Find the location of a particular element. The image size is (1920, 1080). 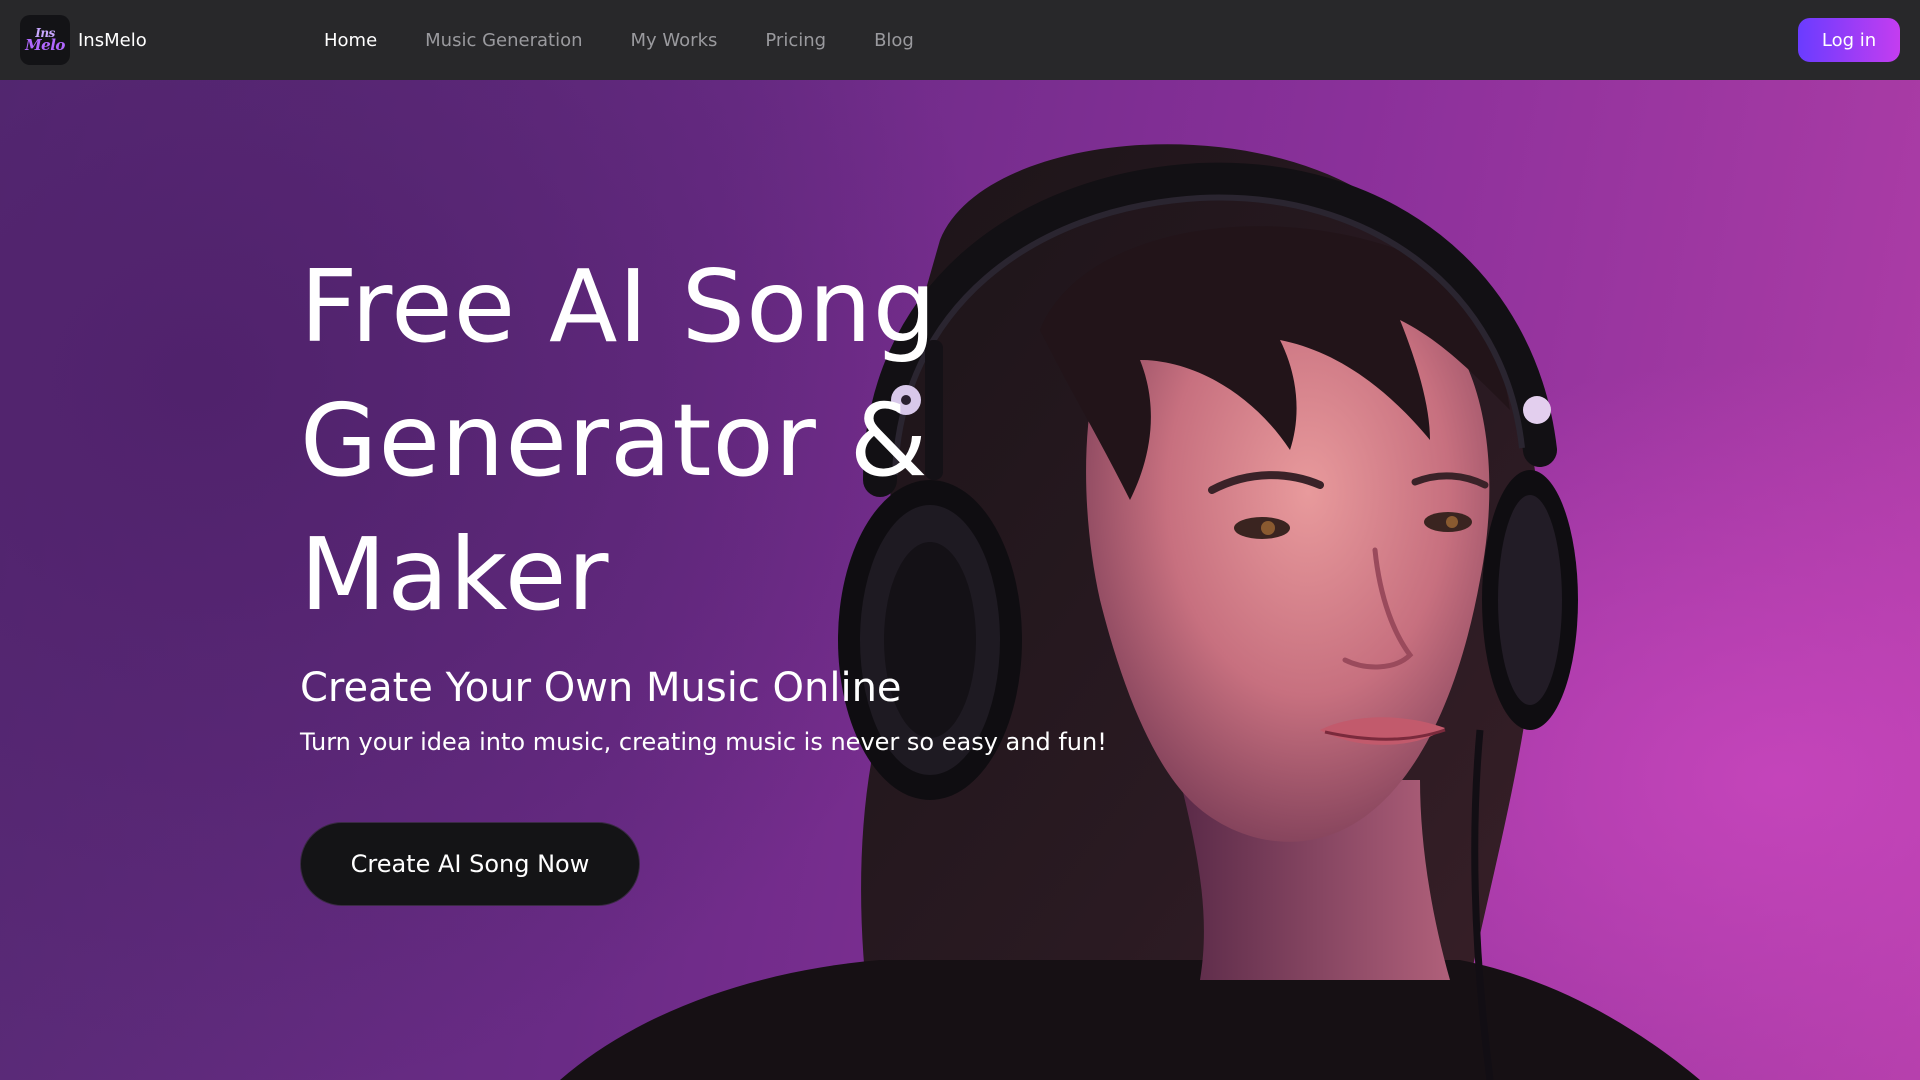

nav-item-my-works: My Works is located at coordinates (674, 40).